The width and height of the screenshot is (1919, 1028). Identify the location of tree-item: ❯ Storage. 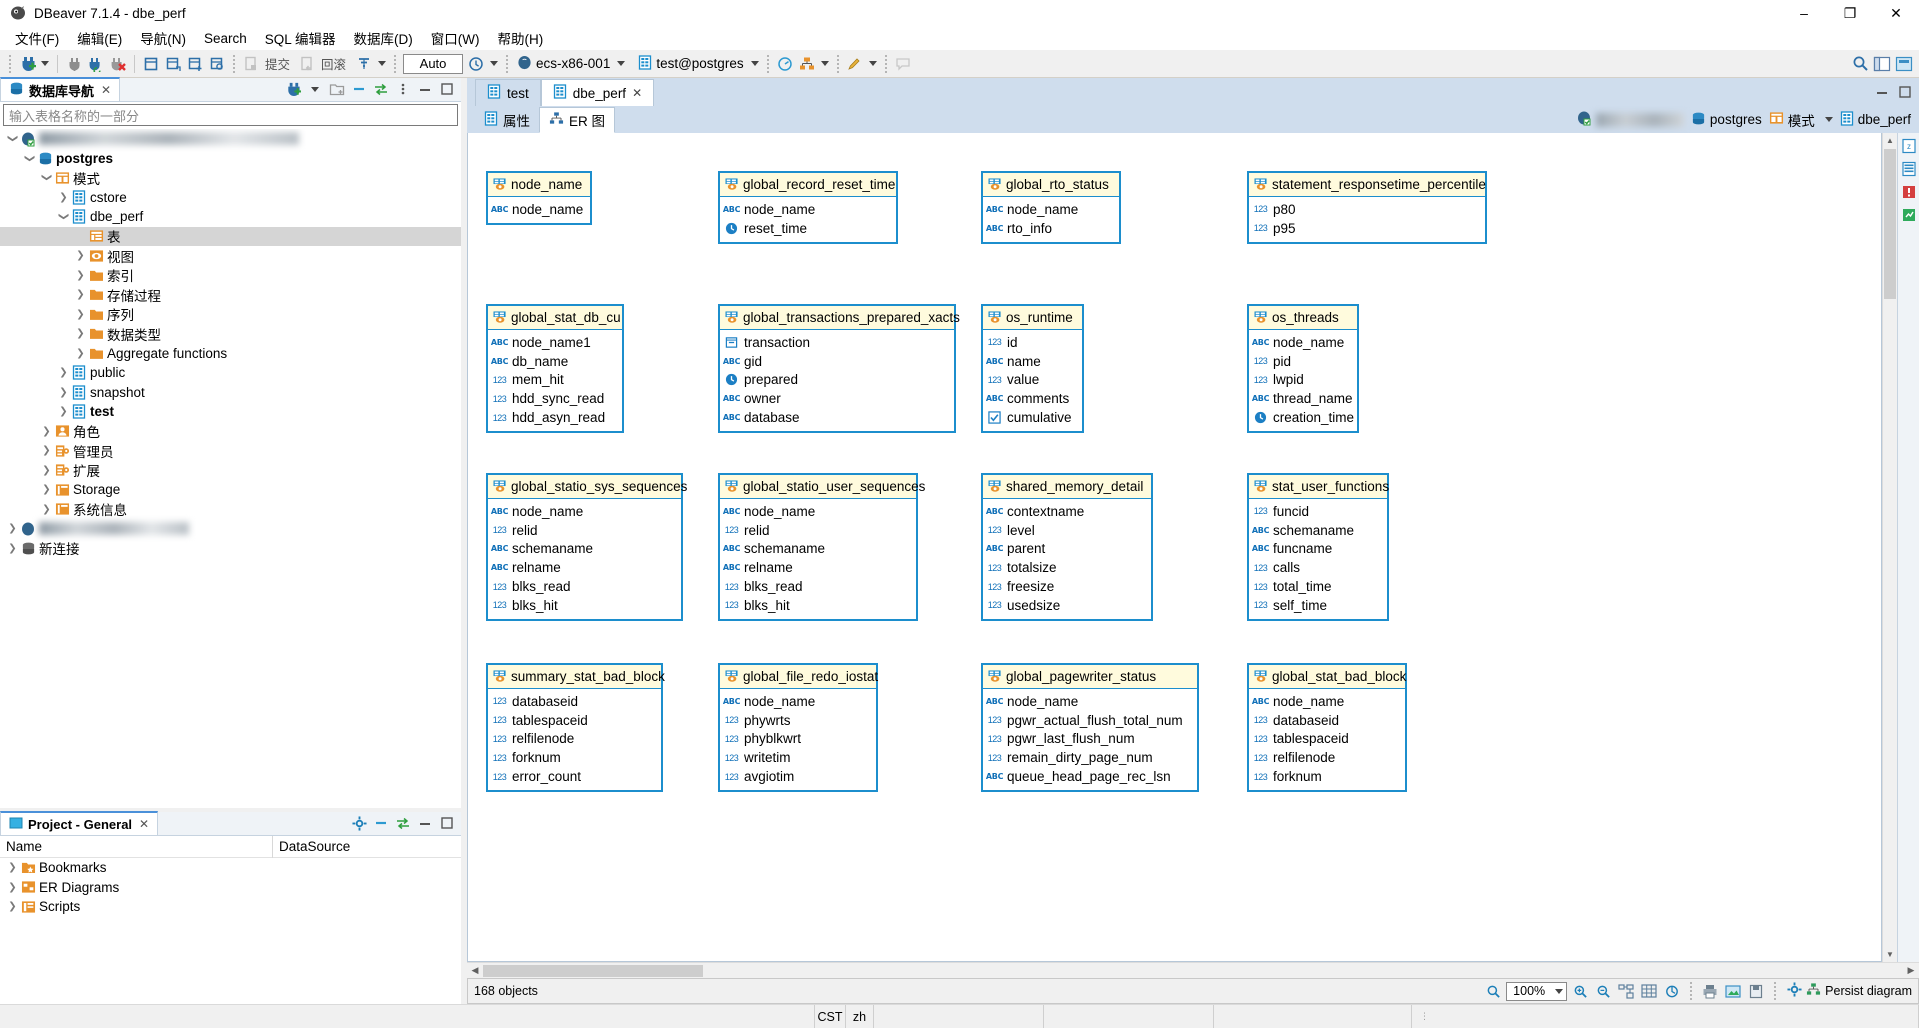
(230, 490).